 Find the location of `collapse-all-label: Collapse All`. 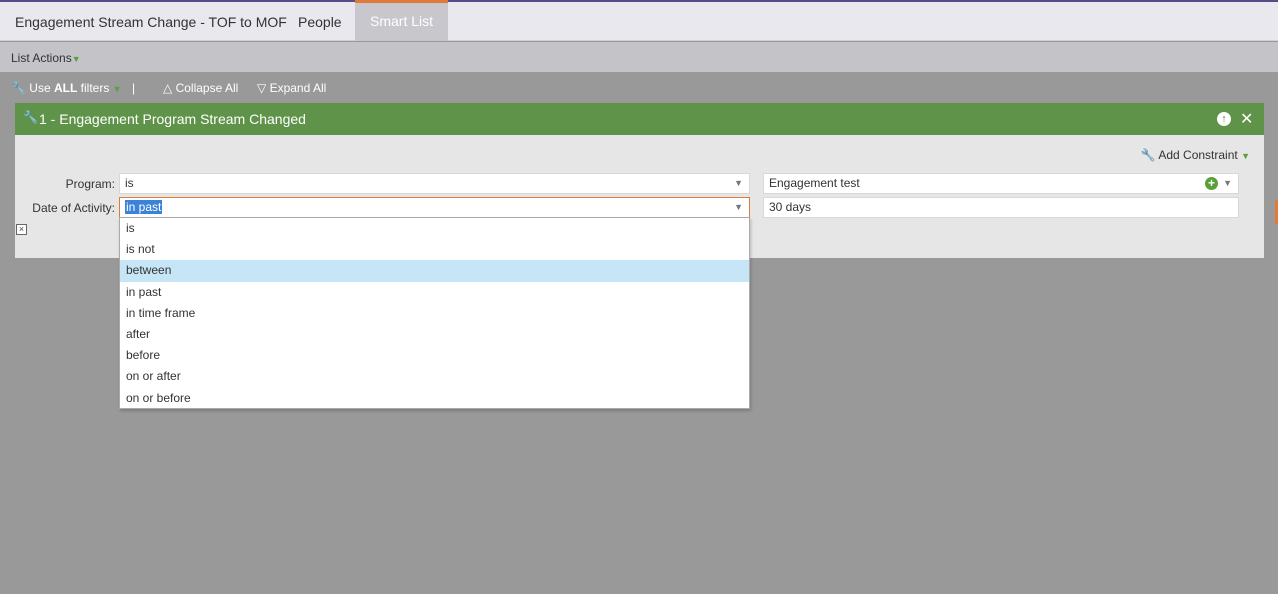

collapse-all-label: Collapse All is located at coordinates (207, 88).